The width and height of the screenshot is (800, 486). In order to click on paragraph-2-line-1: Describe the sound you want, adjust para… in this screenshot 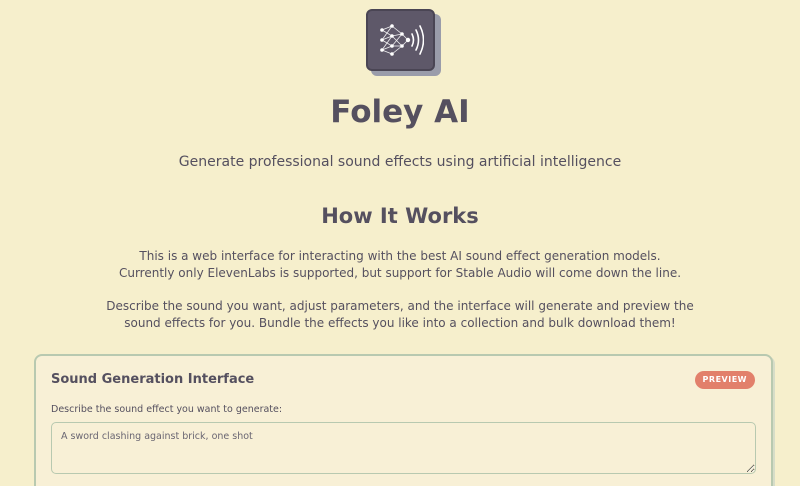, I will do `click(400, 306)`.